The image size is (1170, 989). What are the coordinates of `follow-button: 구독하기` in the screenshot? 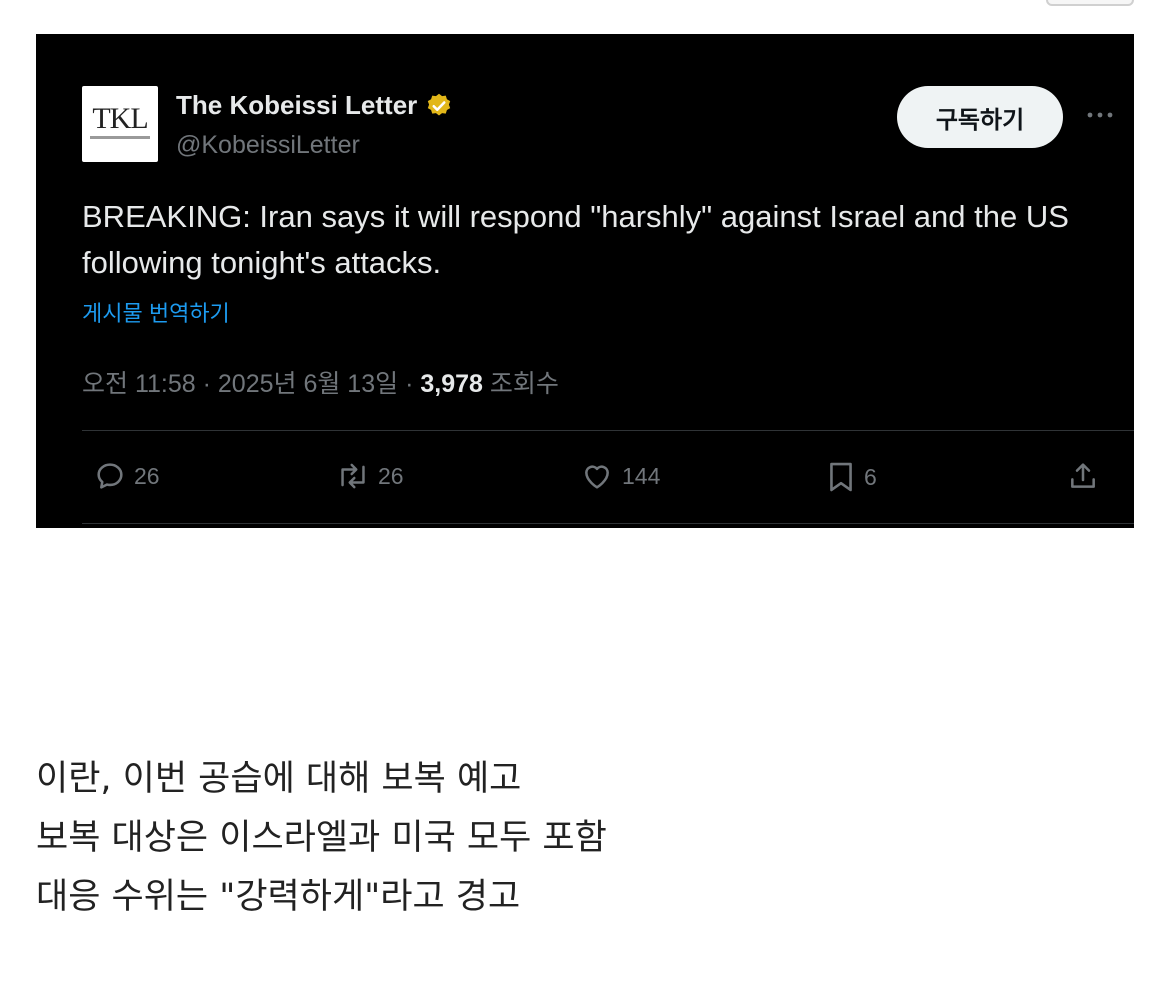 It's located at (980, 117).